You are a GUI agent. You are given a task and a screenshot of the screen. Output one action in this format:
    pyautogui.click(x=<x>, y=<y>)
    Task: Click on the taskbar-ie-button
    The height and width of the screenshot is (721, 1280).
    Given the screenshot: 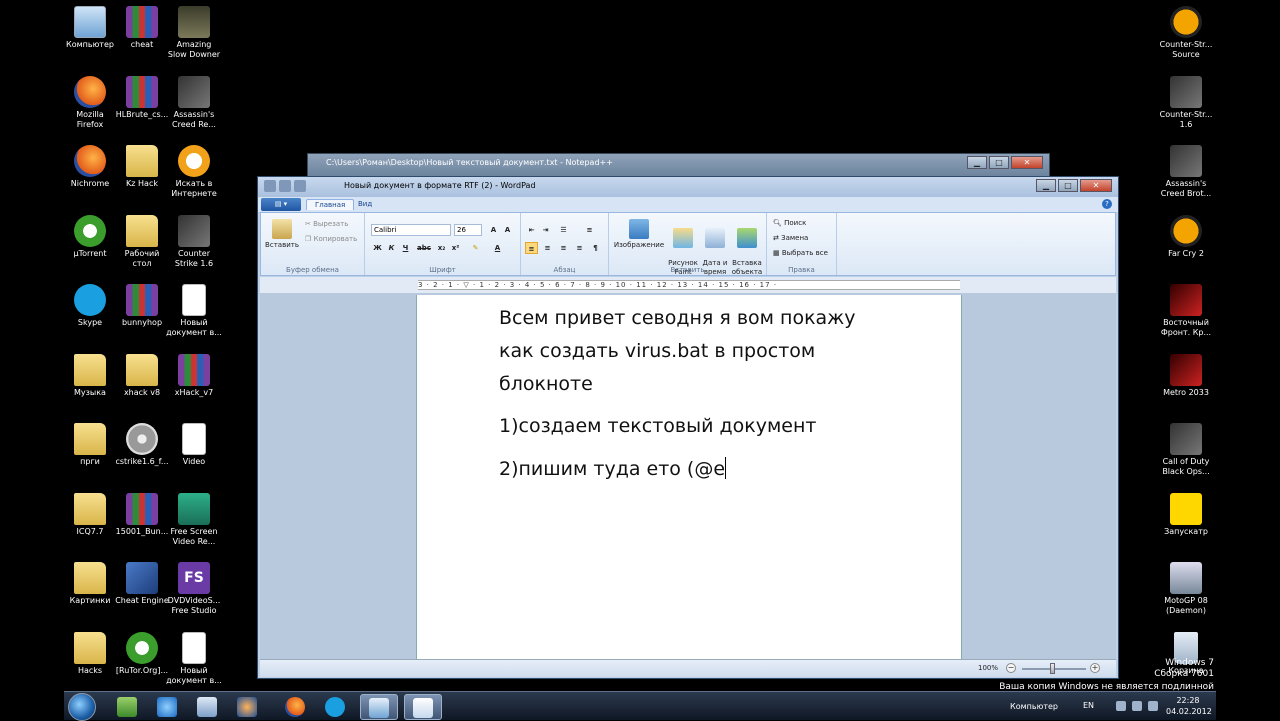 What is the action you would take?
    pyautogui.click(x=167, y=707)
    